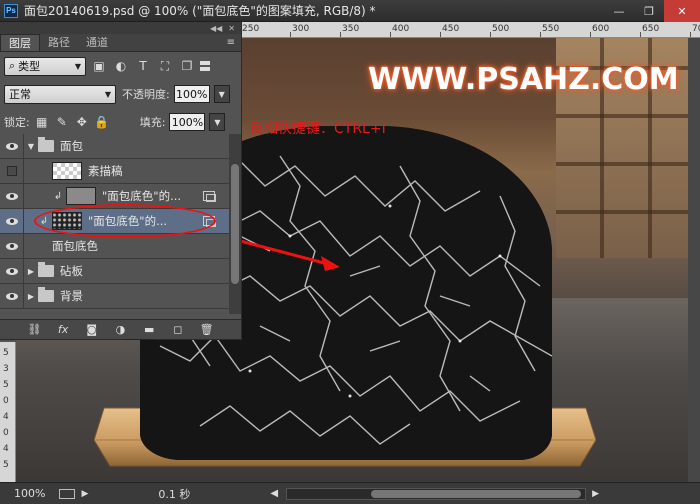 This screenshot has height=504, width=700. Describe the element at coordinates (45, 66) in the screenshot. I see `layer-filter-select: ⌕ 类型 ▼` at that location.